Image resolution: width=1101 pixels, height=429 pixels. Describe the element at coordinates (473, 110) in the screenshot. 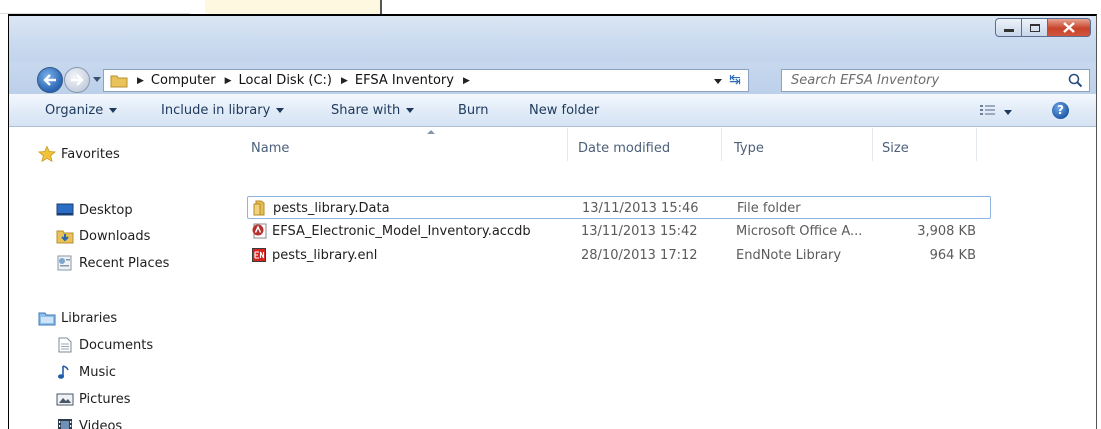

I see `burn-button: Burn` at that location.